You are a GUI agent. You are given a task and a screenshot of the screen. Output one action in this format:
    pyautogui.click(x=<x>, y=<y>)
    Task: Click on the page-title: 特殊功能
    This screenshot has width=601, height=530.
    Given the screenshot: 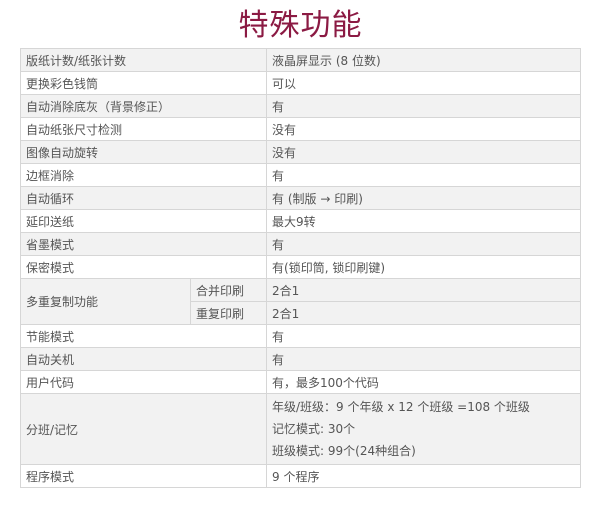 What is the action you would take?
    pyautogui.click(x=300, y=25)
    